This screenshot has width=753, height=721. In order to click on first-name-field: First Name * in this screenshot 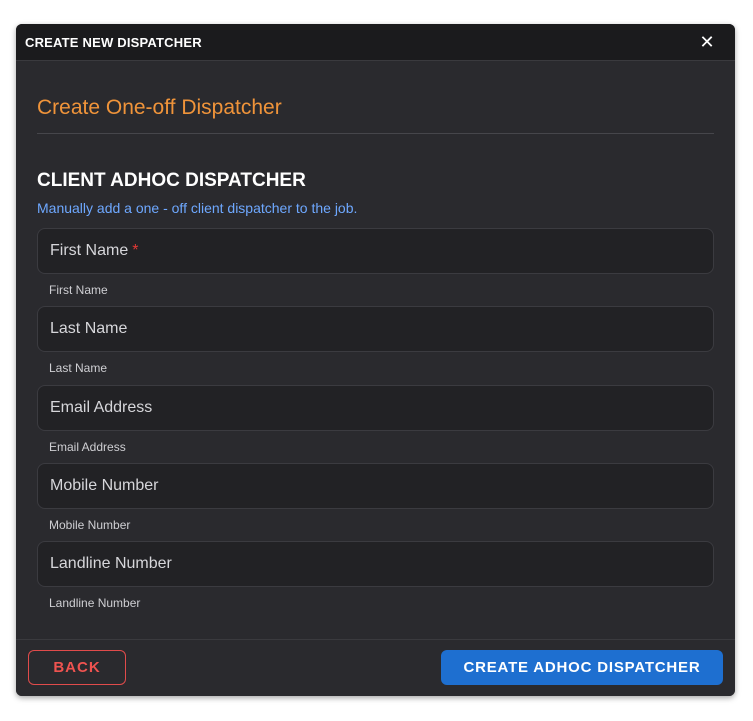, I will do `click(375, 251)`.